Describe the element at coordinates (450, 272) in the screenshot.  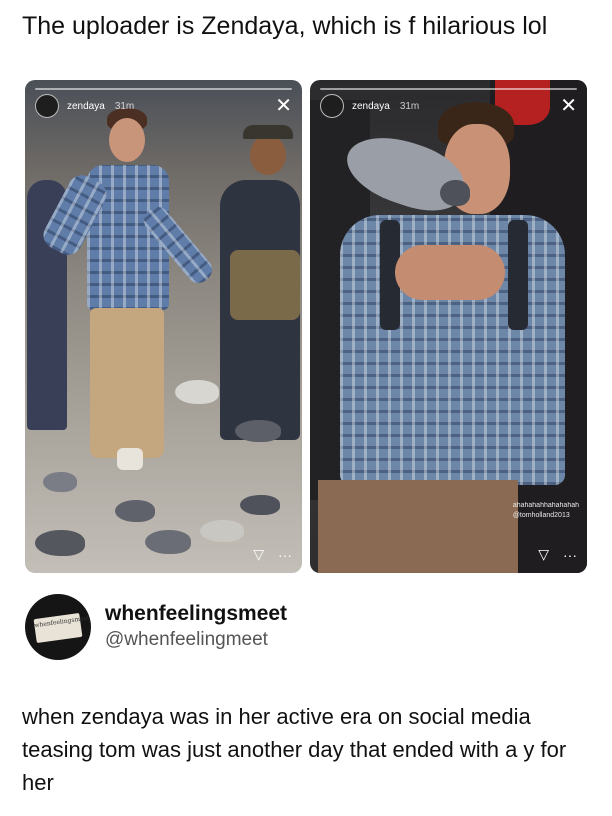
I see `hands` at that location.